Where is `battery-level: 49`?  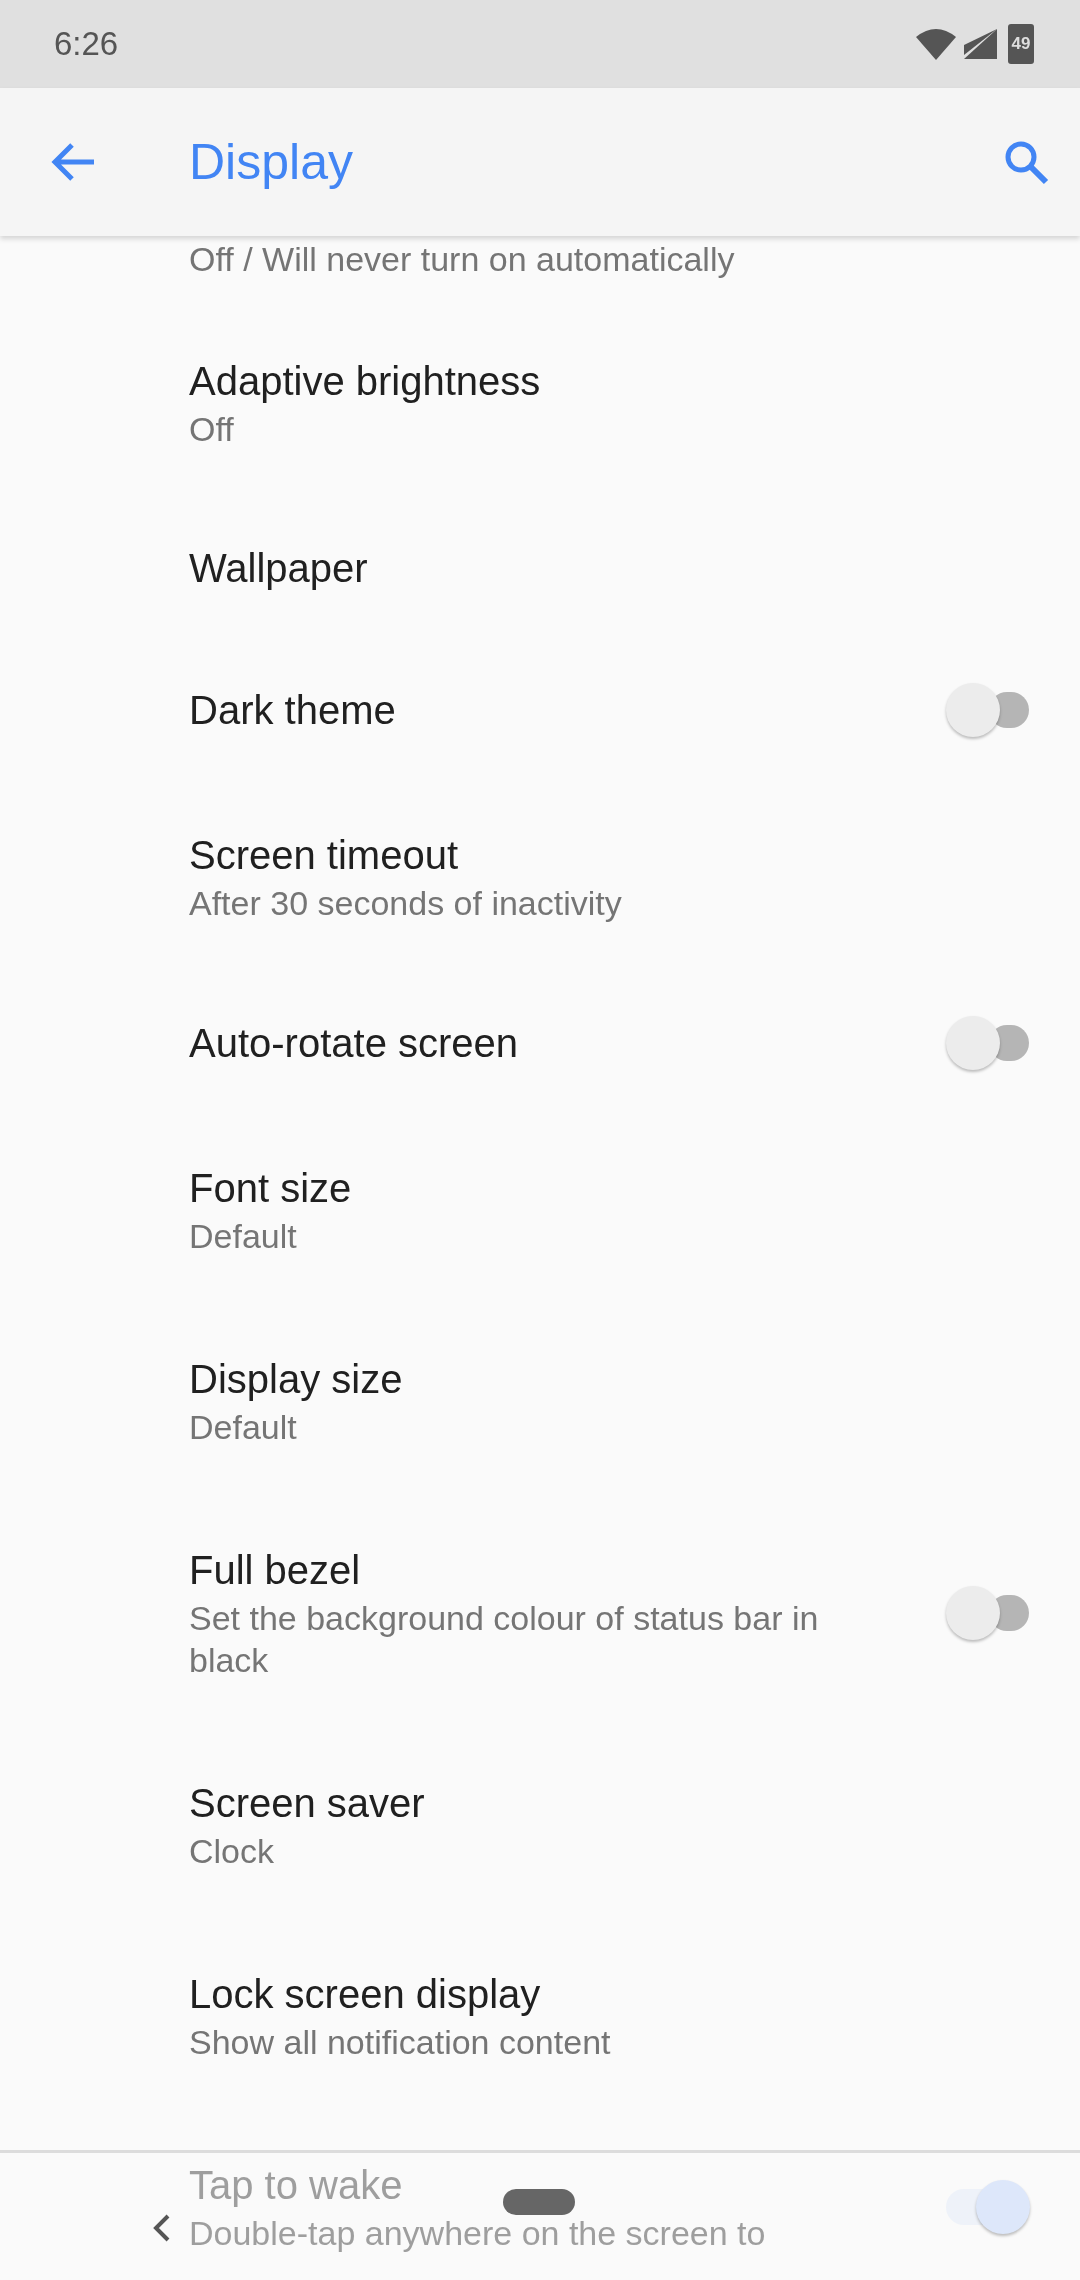 battery-level: 49 is located at coordinates (1021, 44).